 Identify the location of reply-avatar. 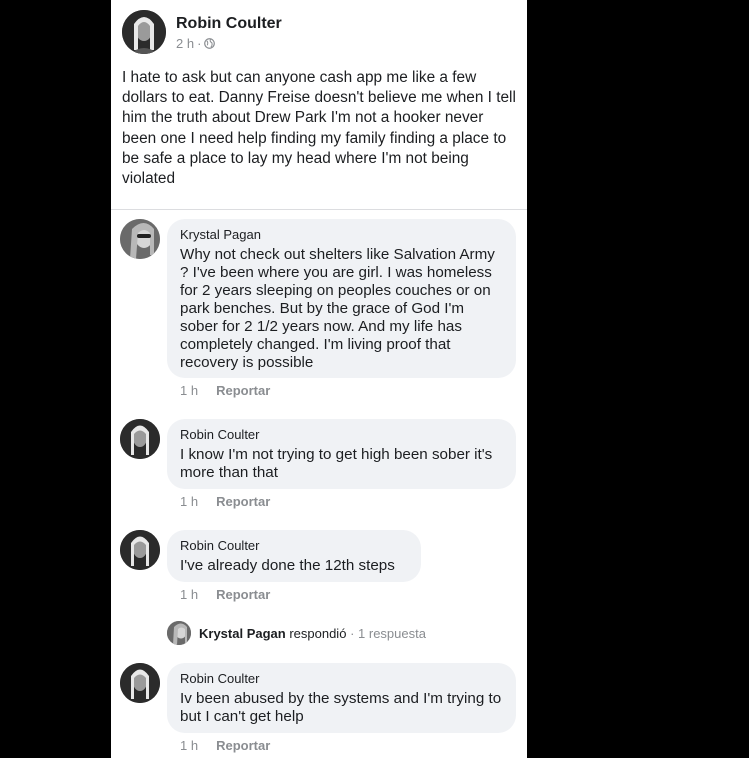
(179, 633).